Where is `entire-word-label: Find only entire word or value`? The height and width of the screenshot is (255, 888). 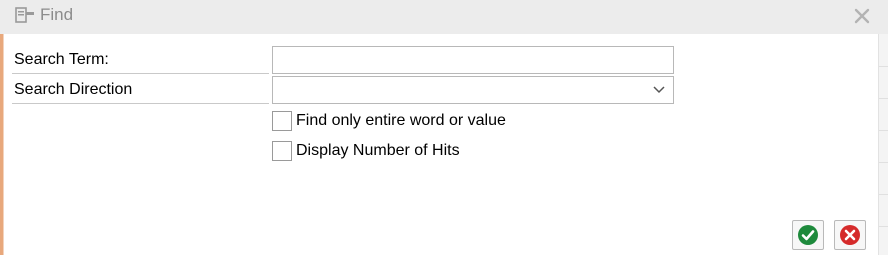
entire-word-label: Find only entire word or value is located at coordinates (401, 120).